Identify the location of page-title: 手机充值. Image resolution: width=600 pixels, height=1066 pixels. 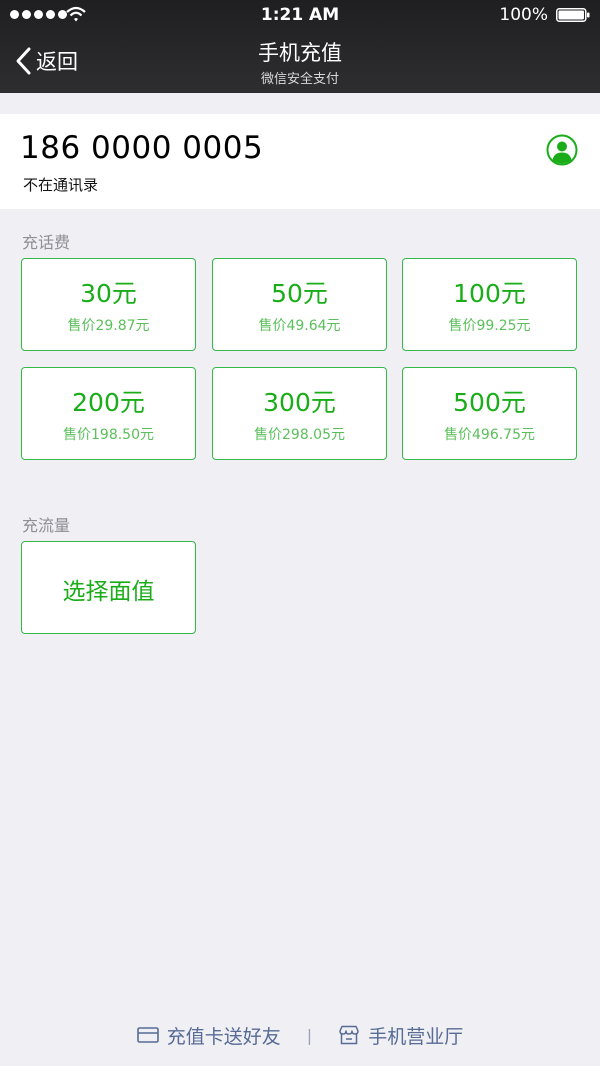
(300, 53).